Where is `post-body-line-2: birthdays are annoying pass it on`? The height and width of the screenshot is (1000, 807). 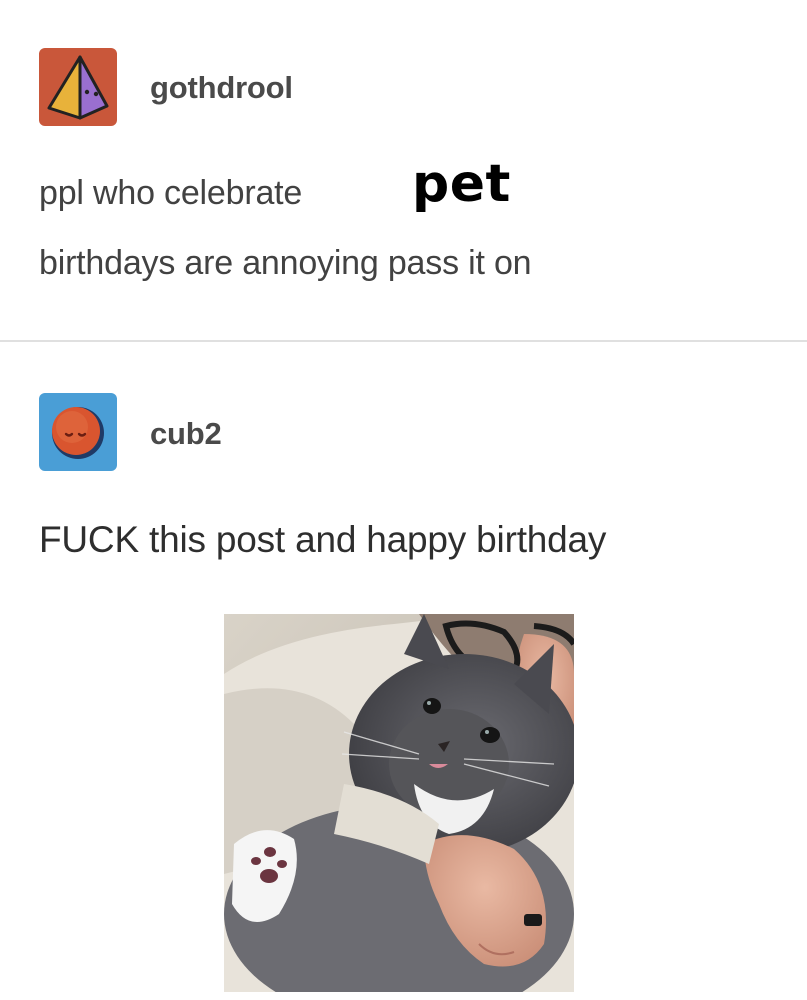 post-body-line-2: birthdays are annoying pass it on is located at coordinates (285, 263).